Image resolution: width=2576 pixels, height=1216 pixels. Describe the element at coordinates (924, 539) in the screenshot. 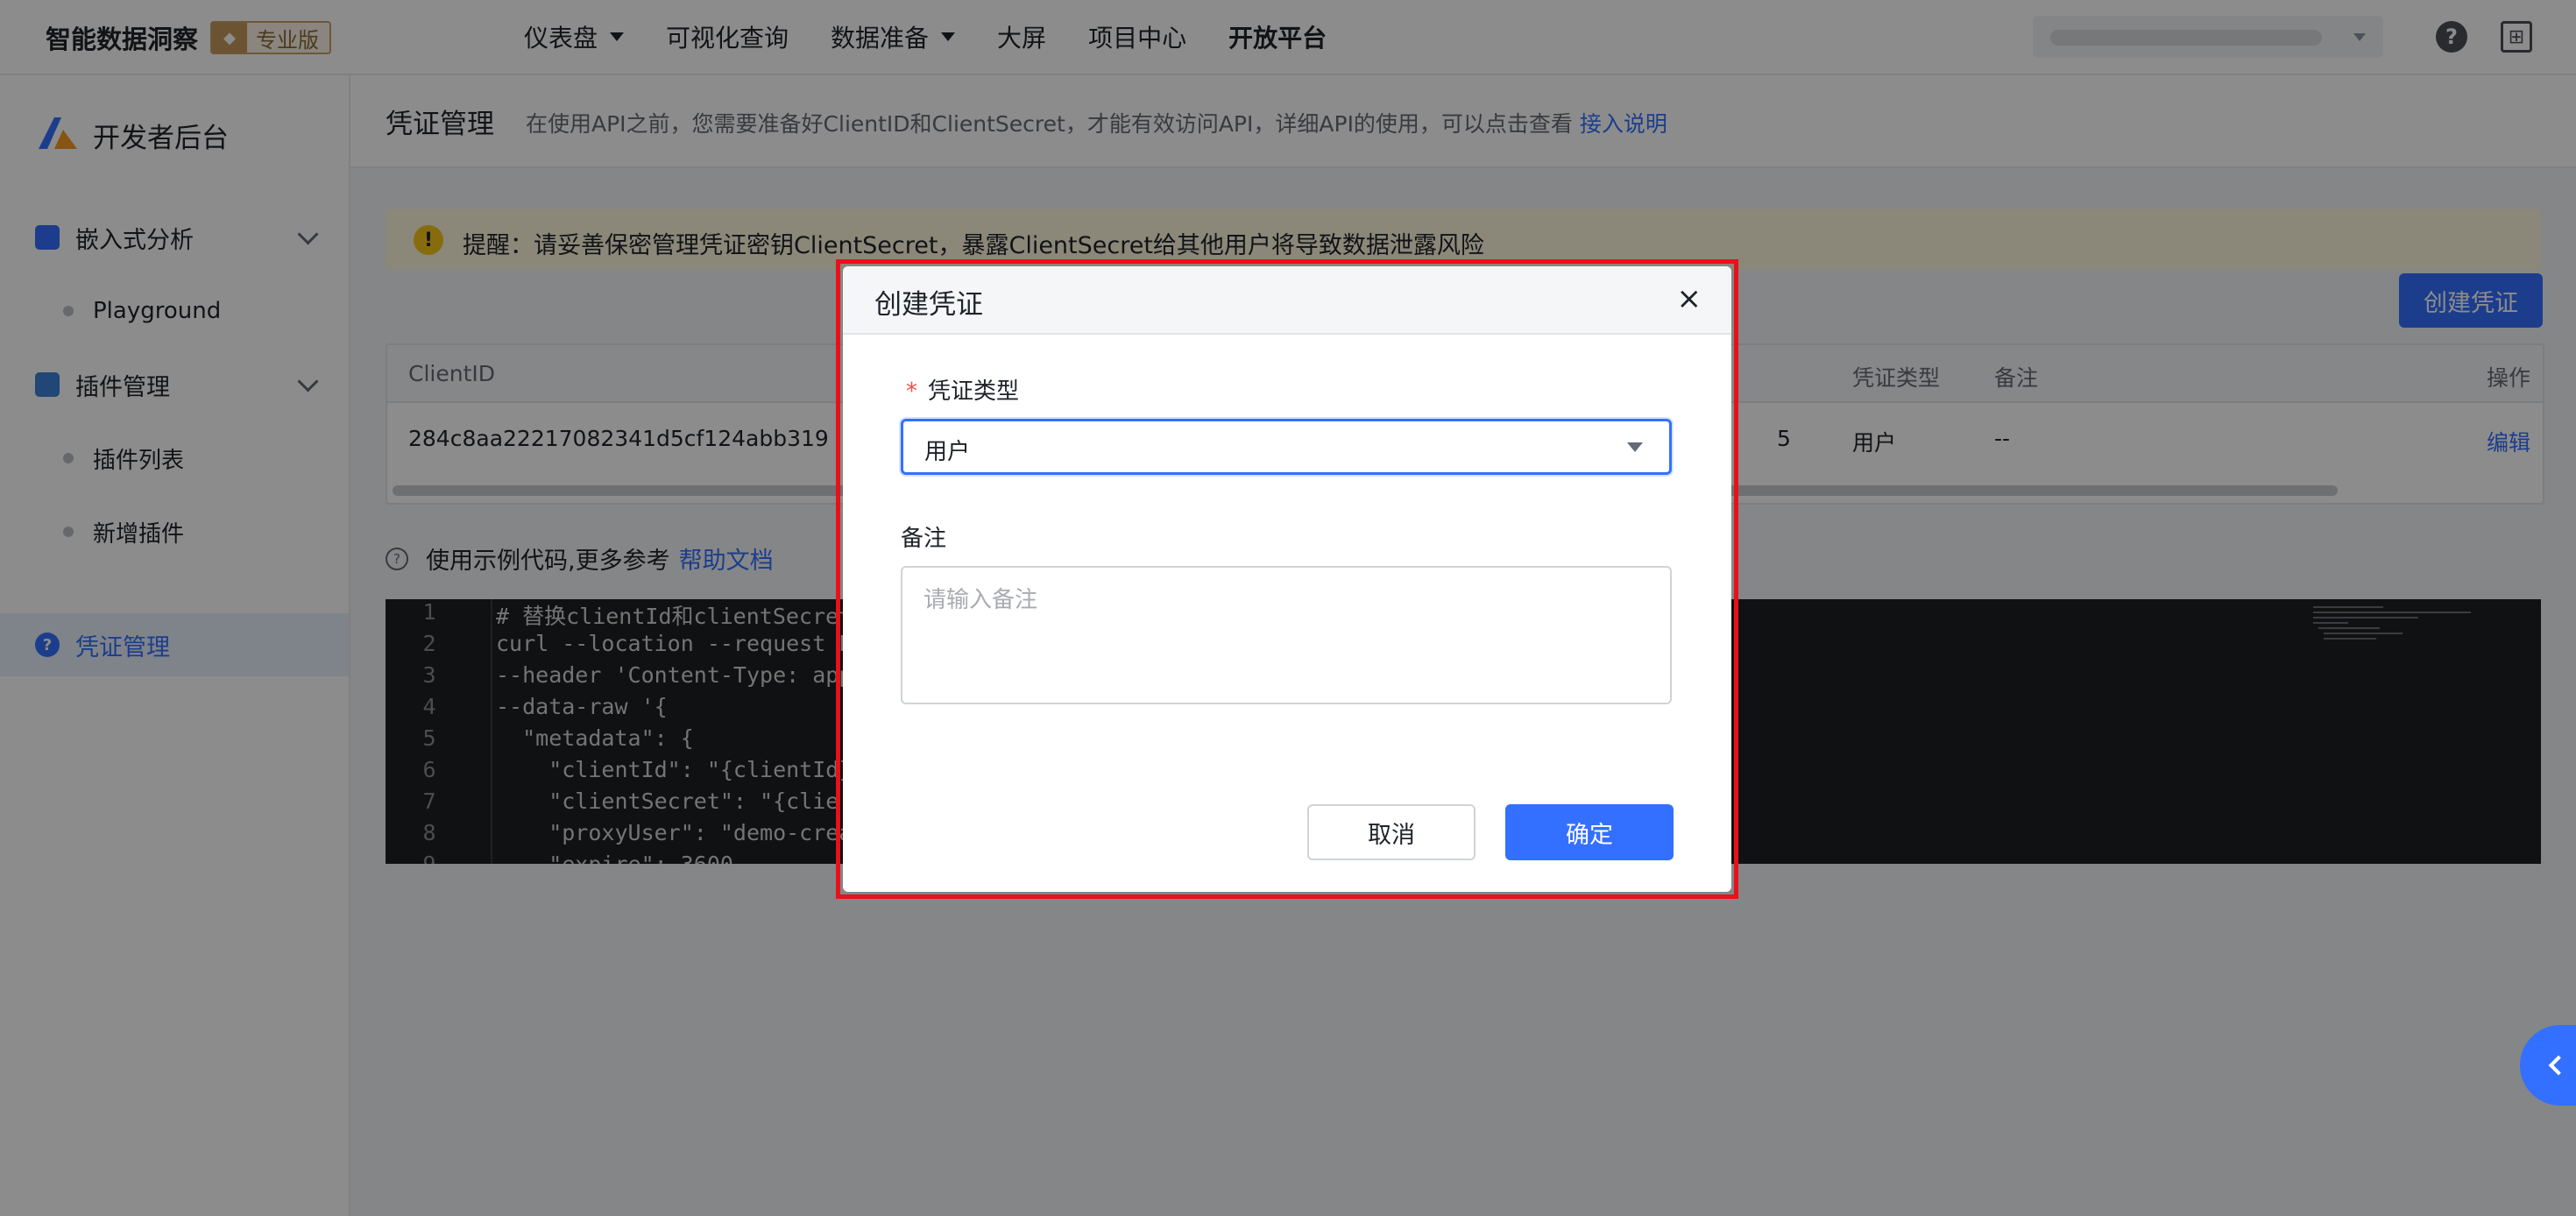

I see `note-field-label: 备注` at that location.